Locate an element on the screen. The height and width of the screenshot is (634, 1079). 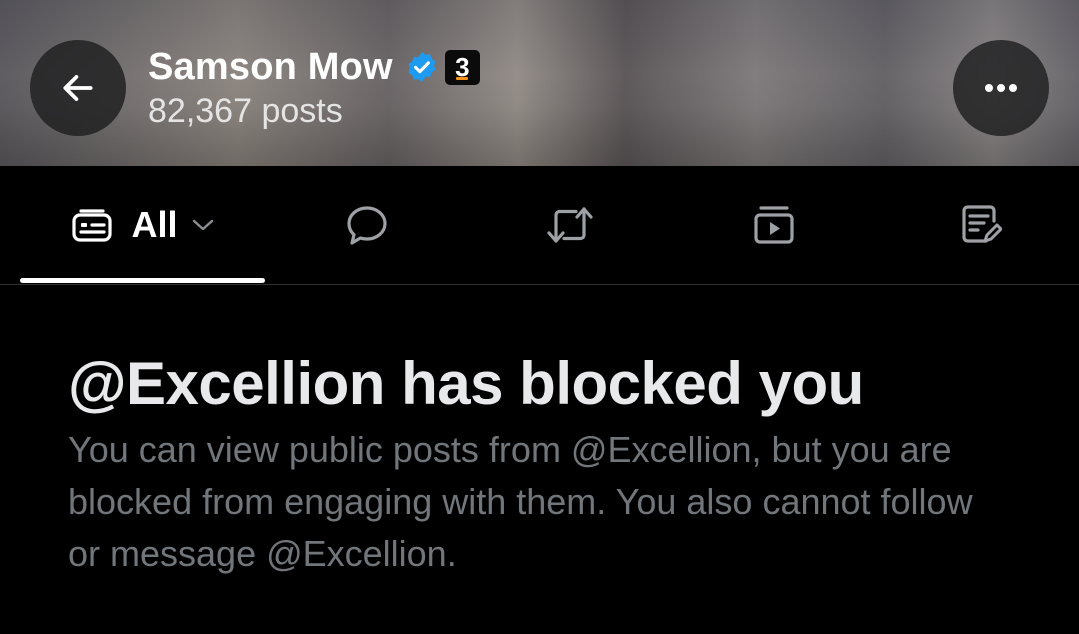
blocked-title: @Excellion has blocked you is located at coordinates (466, 383).